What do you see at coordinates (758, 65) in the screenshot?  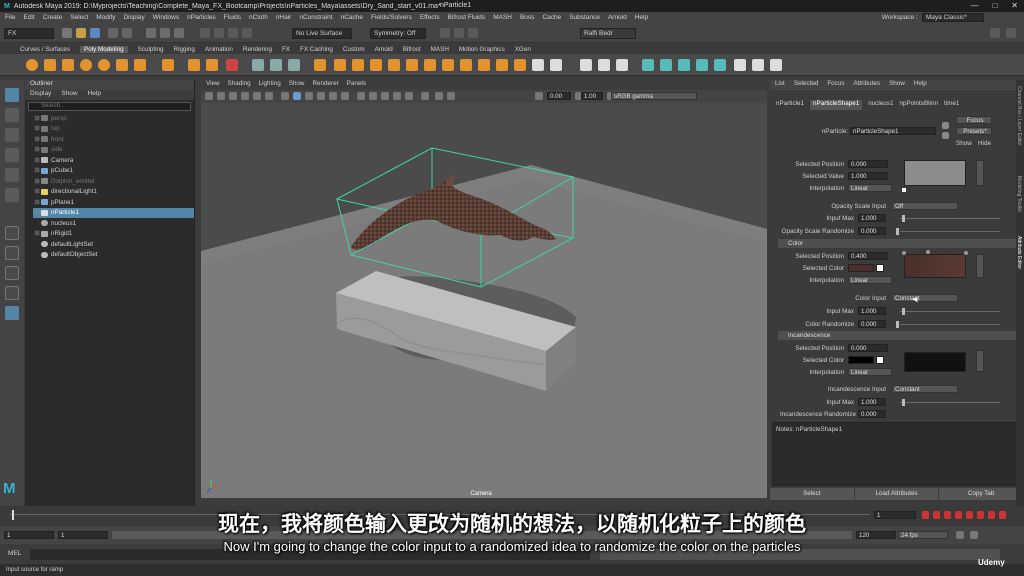 I see `crease-icon` at bounding box center [758, 65].